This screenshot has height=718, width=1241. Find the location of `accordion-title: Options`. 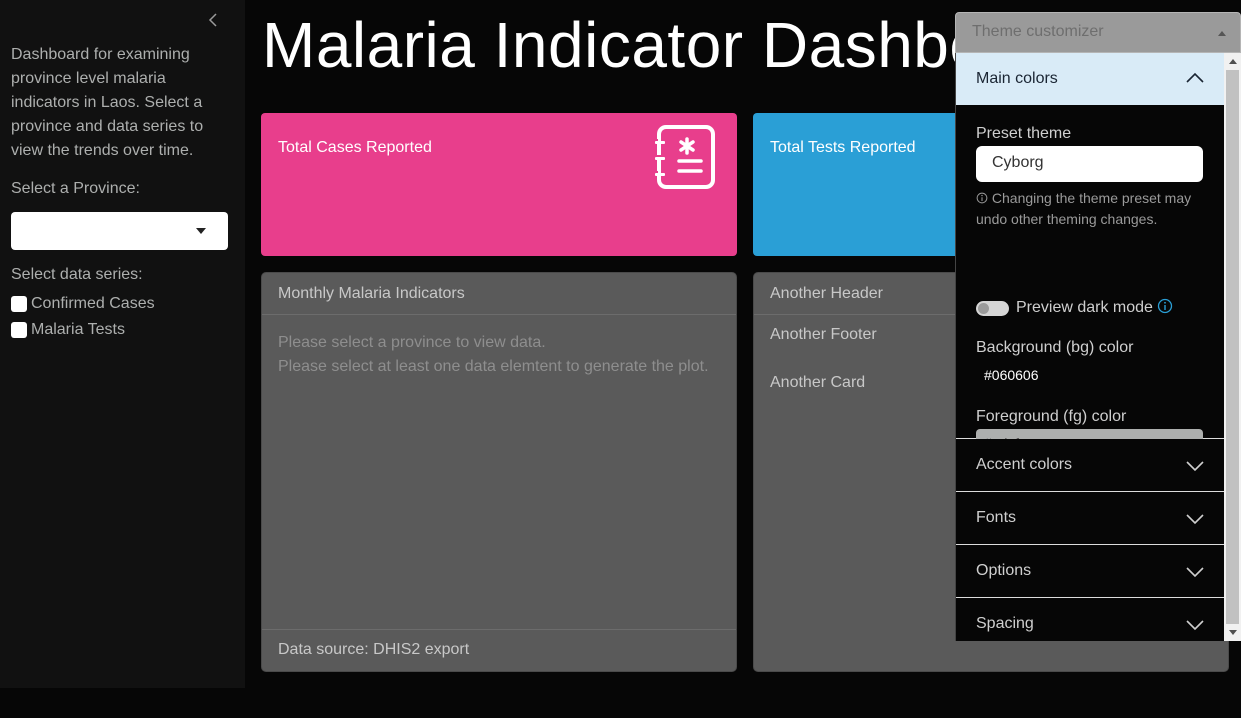

accordion-title: Options is located at coordinates (1004, 570).